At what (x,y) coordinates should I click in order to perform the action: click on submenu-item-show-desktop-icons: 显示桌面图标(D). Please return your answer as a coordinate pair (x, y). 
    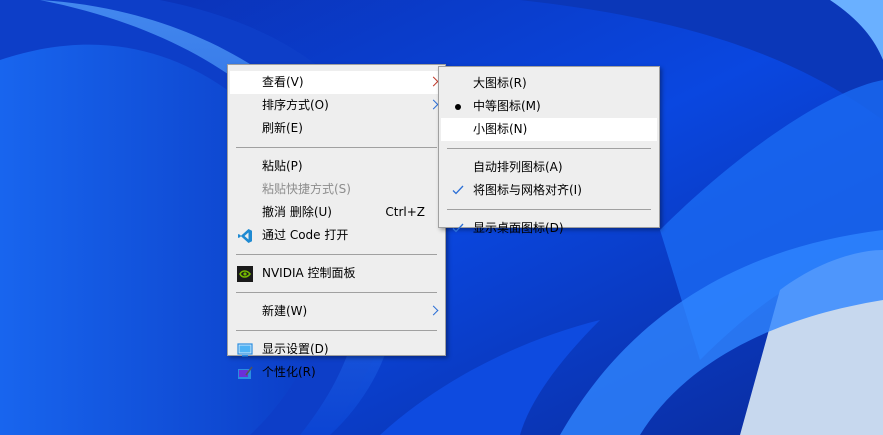
    Looking at the image, I should click on (549, 228).